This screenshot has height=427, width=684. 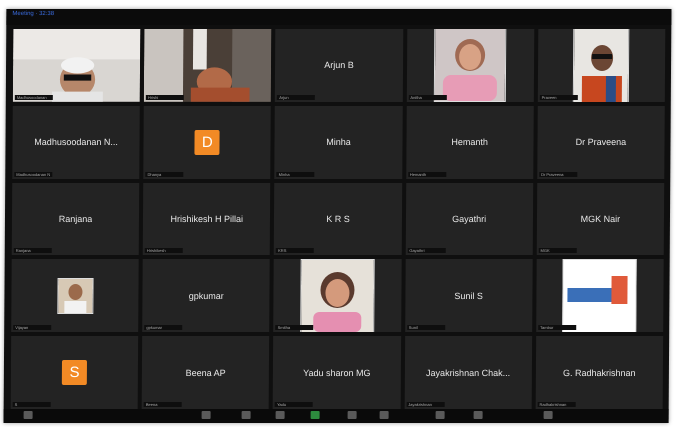 I want to click on participant-name-tag: Minha, so click(x=295, y=174).